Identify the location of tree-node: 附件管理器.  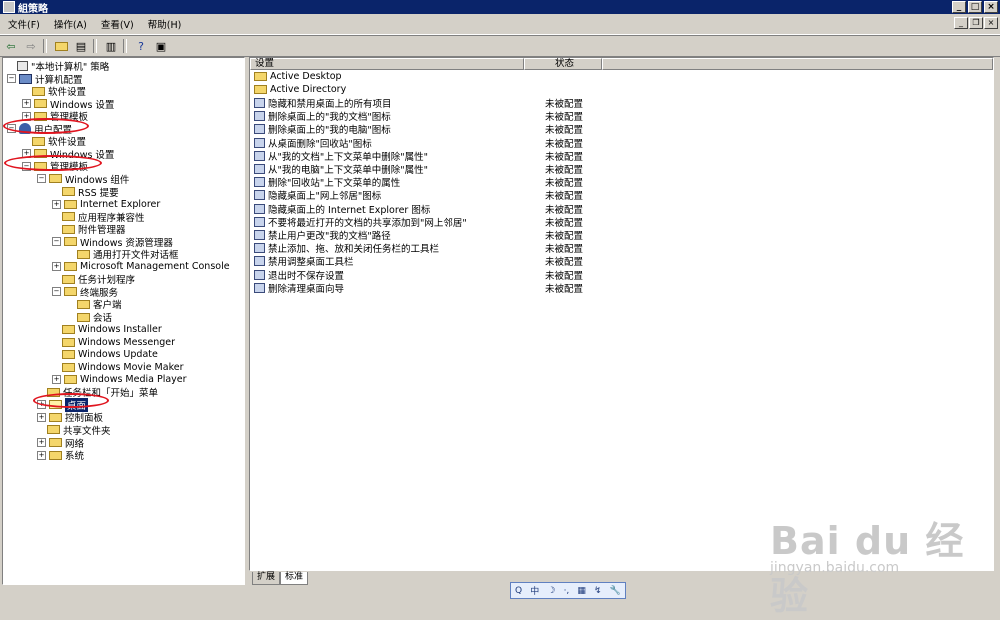
(89, 229).